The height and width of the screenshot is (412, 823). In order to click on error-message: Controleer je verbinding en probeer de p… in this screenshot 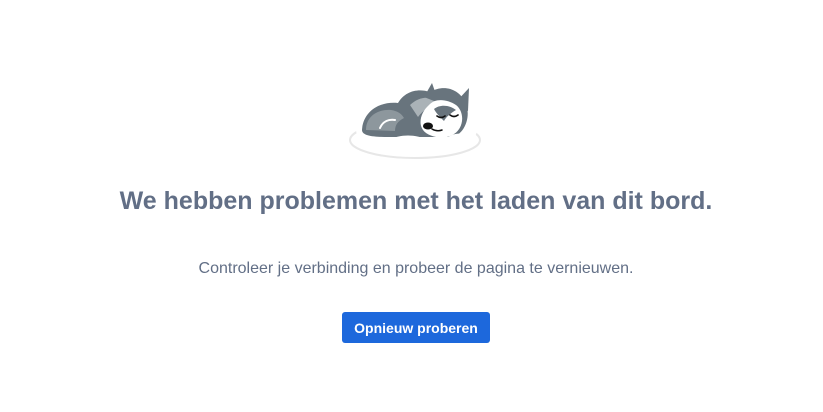, I will do `click(416, 268)`.